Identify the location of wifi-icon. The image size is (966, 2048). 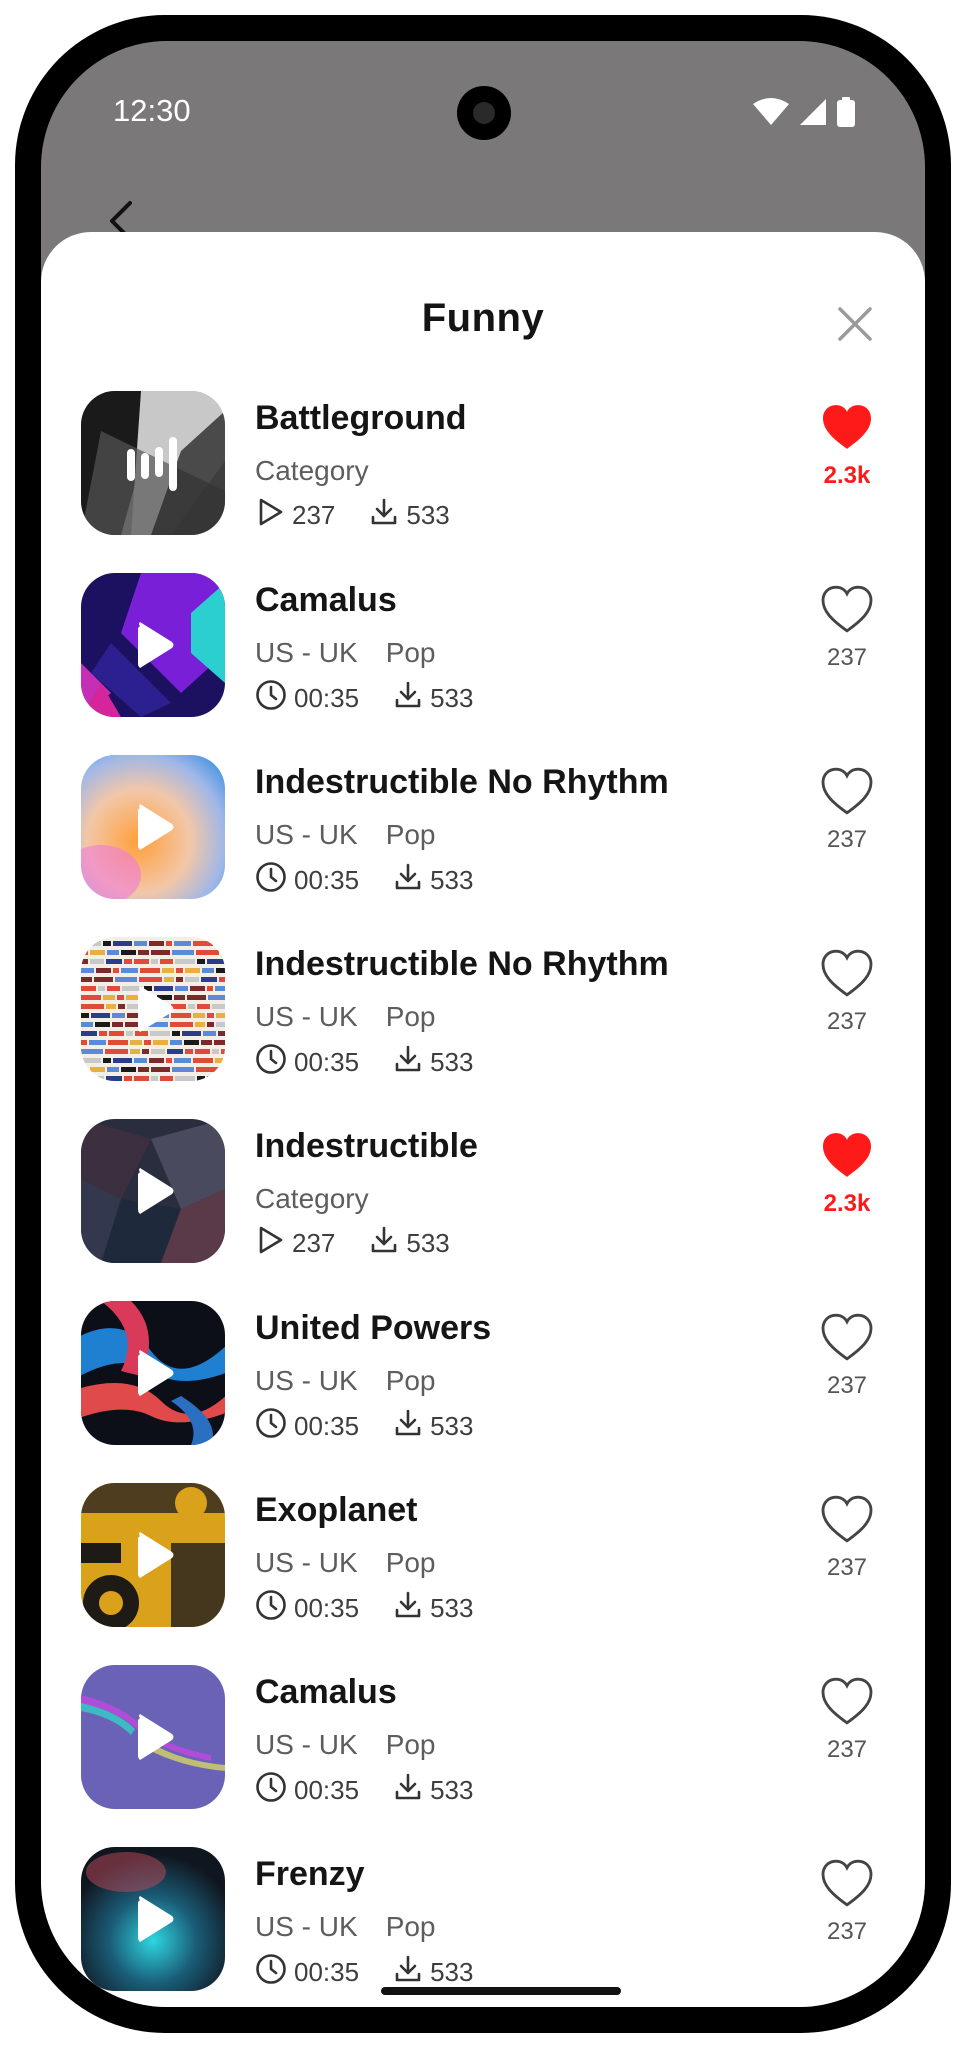
(771, 111).